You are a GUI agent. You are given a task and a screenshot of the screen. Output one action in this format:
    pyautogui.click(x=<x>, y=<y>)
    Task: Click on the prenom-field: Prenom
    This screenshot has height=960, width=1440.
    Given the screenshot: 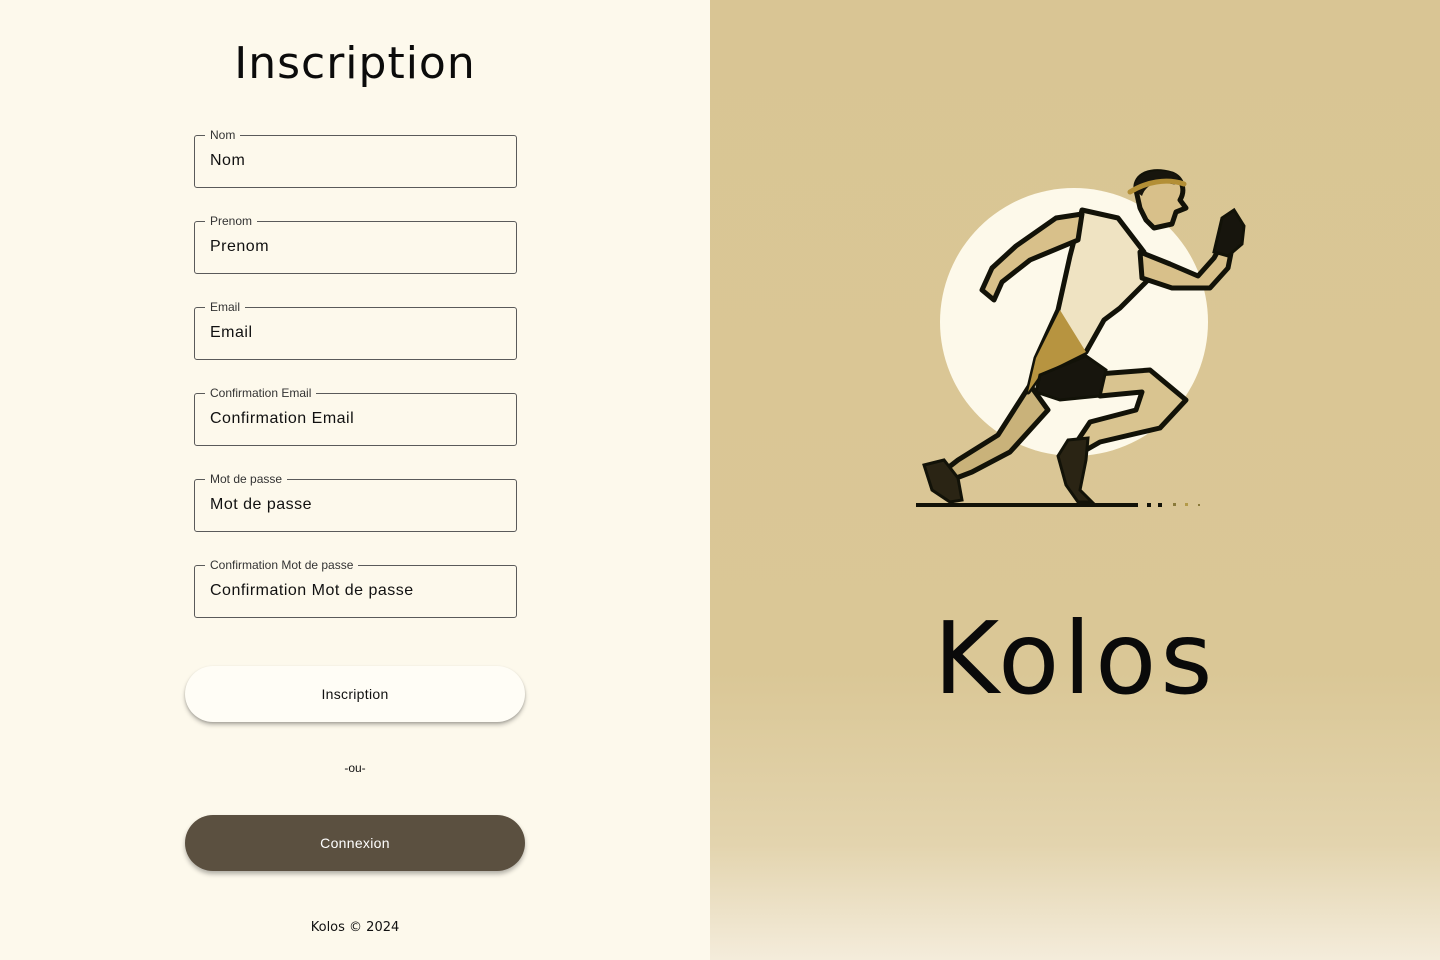 What is the action you would take?
    pyautogui.click(x=355, y=244)
    